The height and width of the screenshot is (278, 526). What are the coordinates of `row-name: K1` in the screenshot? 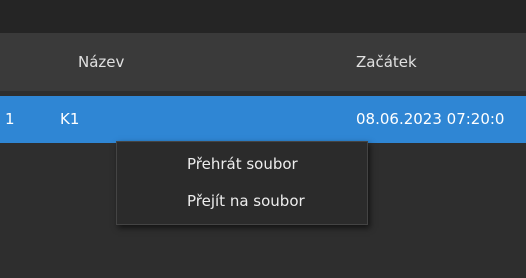 It's located at (70, 119).